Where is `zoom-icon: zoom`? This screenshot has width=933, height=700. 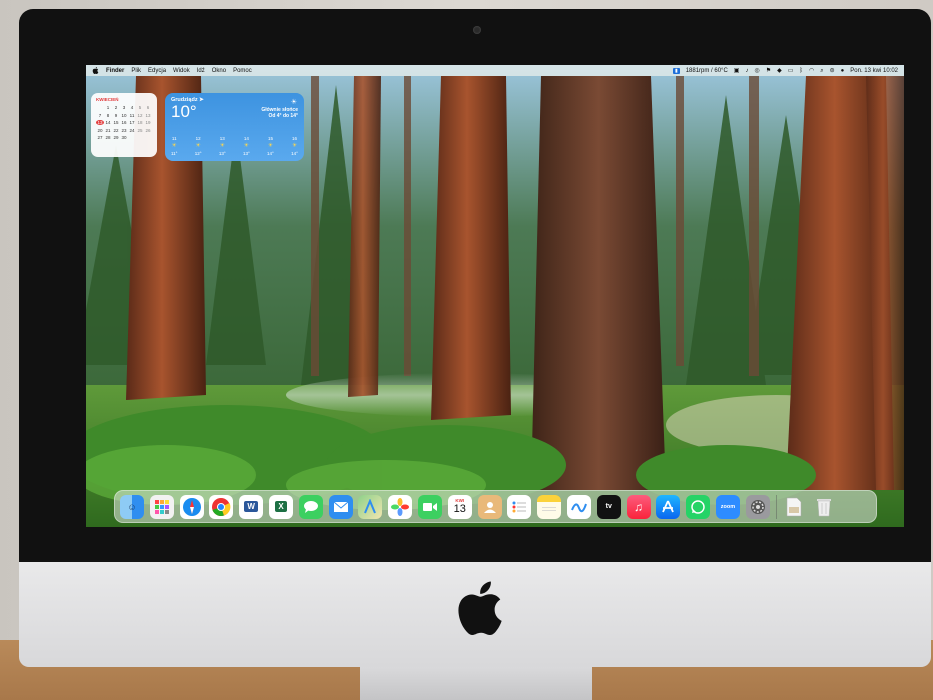 zoom-icon: zoom is located at coordinates (727, 506).